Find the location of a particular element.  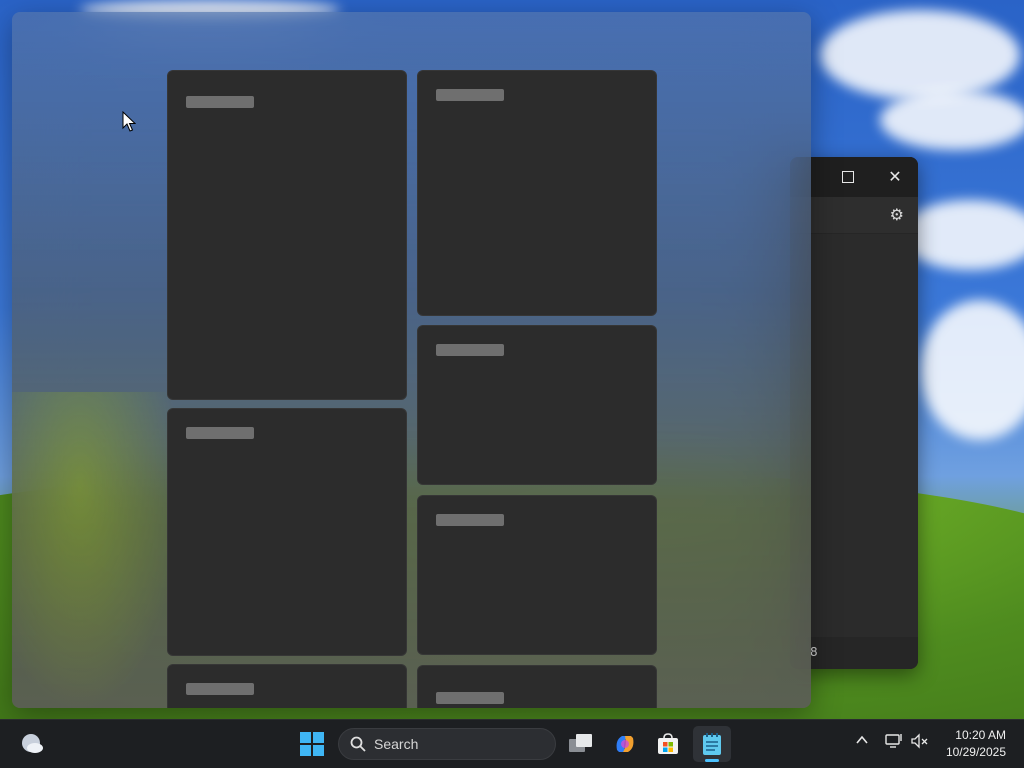

close-button: ✕ is located at coordinates (895, 177).